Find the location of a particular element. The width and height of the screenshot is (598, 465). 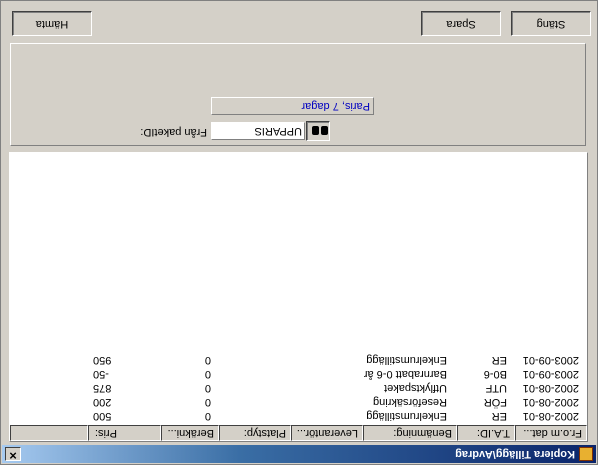

close-button: Stäng is located at coordinates (551, 23).